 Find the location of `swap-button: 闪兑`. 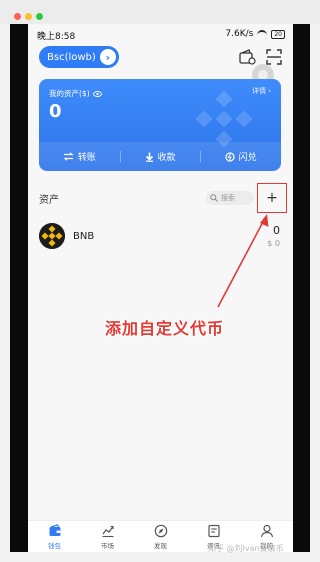

swap-button: 闪兑 is located at coordinates (240, 156).